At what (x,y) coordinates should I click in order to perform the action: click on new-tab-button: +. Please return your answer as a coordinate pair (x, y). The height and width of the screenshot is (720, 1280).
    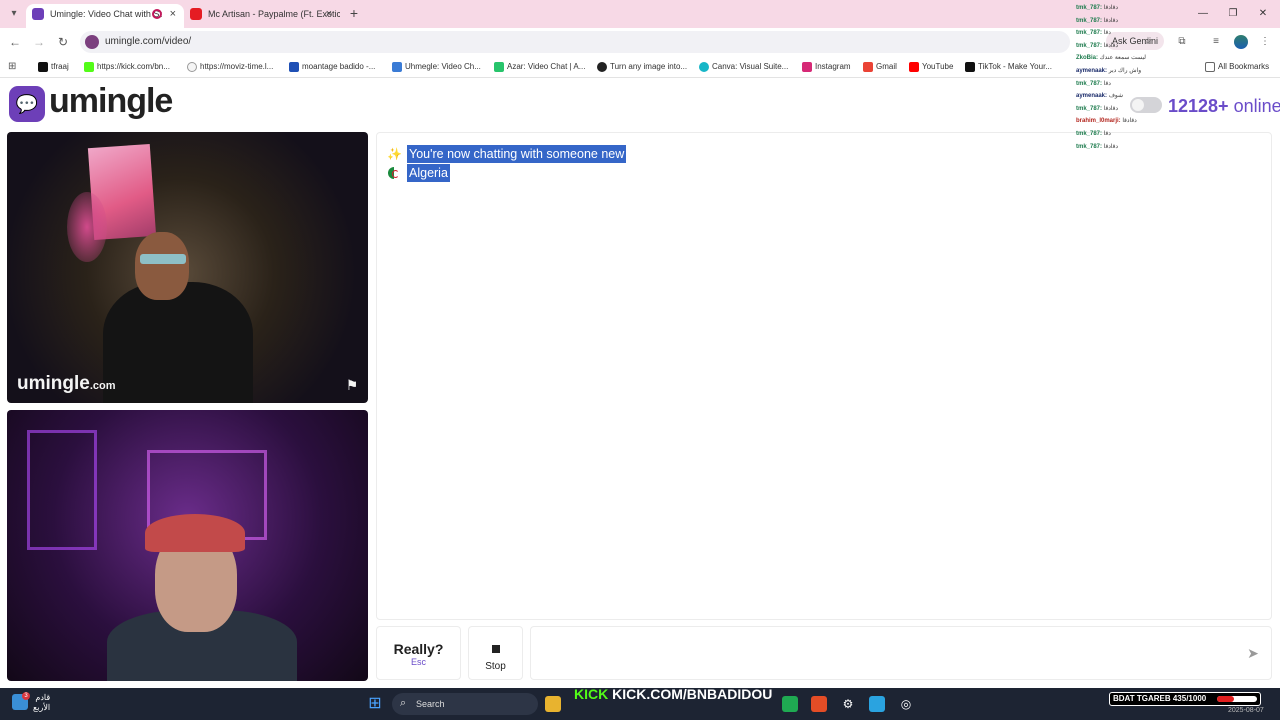
    Looking at the image, I should click on (354, 13).